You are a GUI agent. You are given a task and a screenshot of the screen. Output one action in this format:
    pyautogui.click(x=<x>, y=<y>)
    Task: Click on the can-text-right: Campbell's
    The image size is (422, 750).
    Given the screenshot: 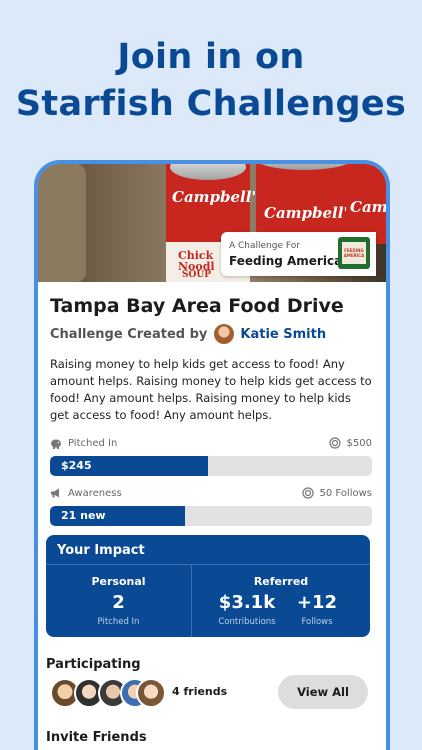 What is the action you would take?
    pyautogui.click(x=310, y=213)
    